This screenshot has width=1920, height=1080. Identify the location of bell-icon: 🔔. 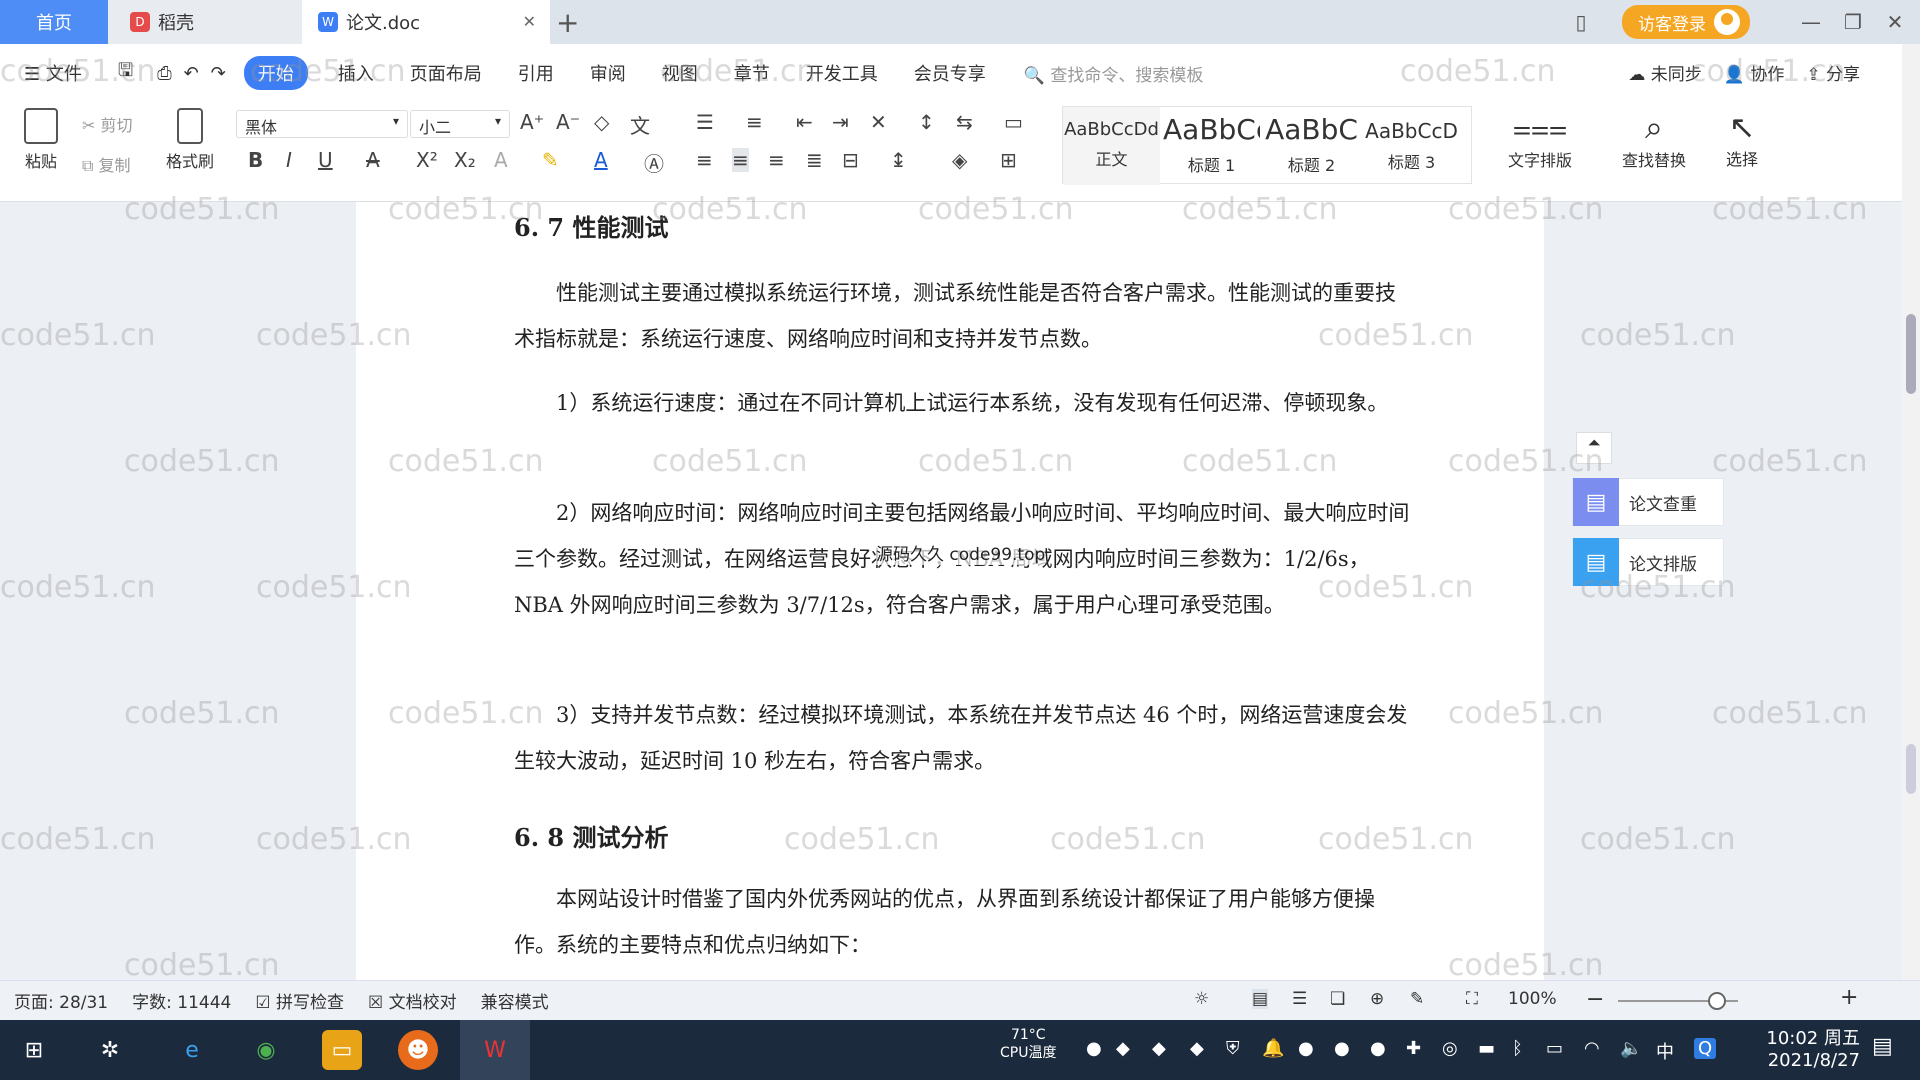
(1273, 1048).